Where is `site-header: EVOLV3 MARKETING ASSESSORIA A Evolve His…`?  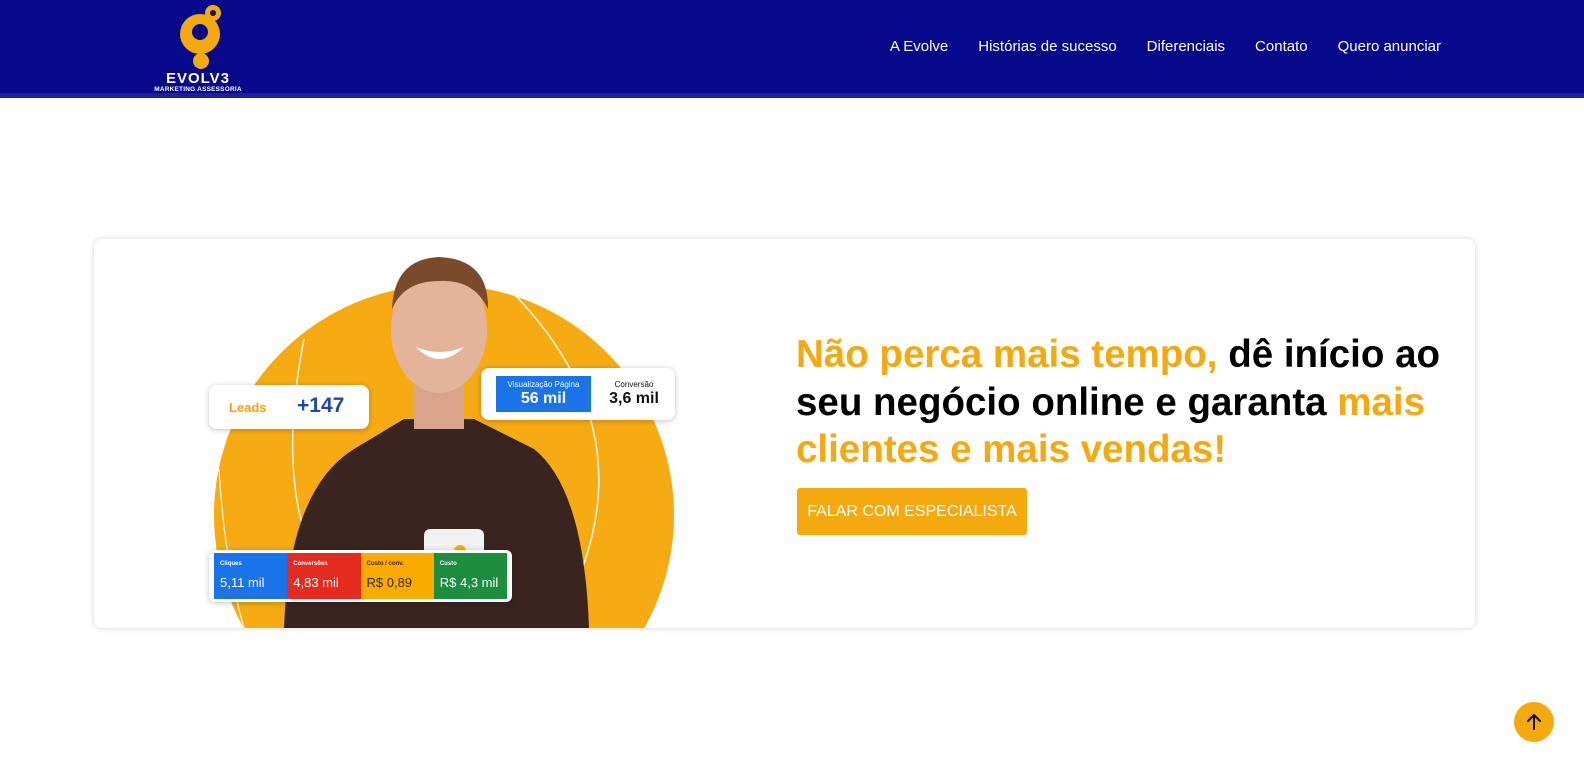 site-header: EVOLV3 MARKETING ASSESSORIA A Evolve His… is located at coordinates (792, 49).